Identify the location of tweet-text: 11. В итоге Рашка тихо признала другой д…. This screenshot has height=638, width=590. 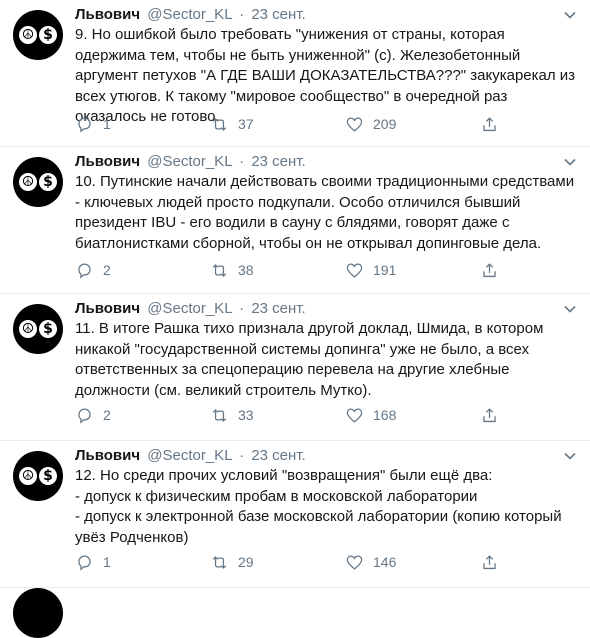
(309, 359).